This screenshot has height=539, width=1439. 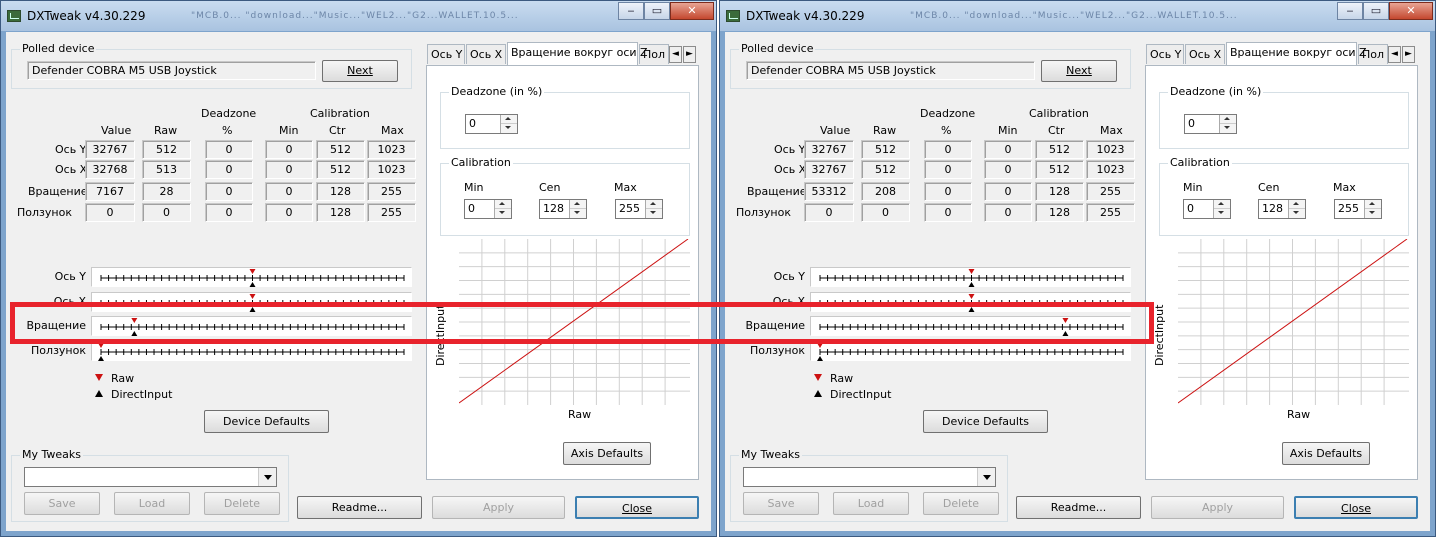 What do you see at coordinates (166, 191) in the screenshot?
I see `cell-raw: 28` at bounding box center [166, 191].